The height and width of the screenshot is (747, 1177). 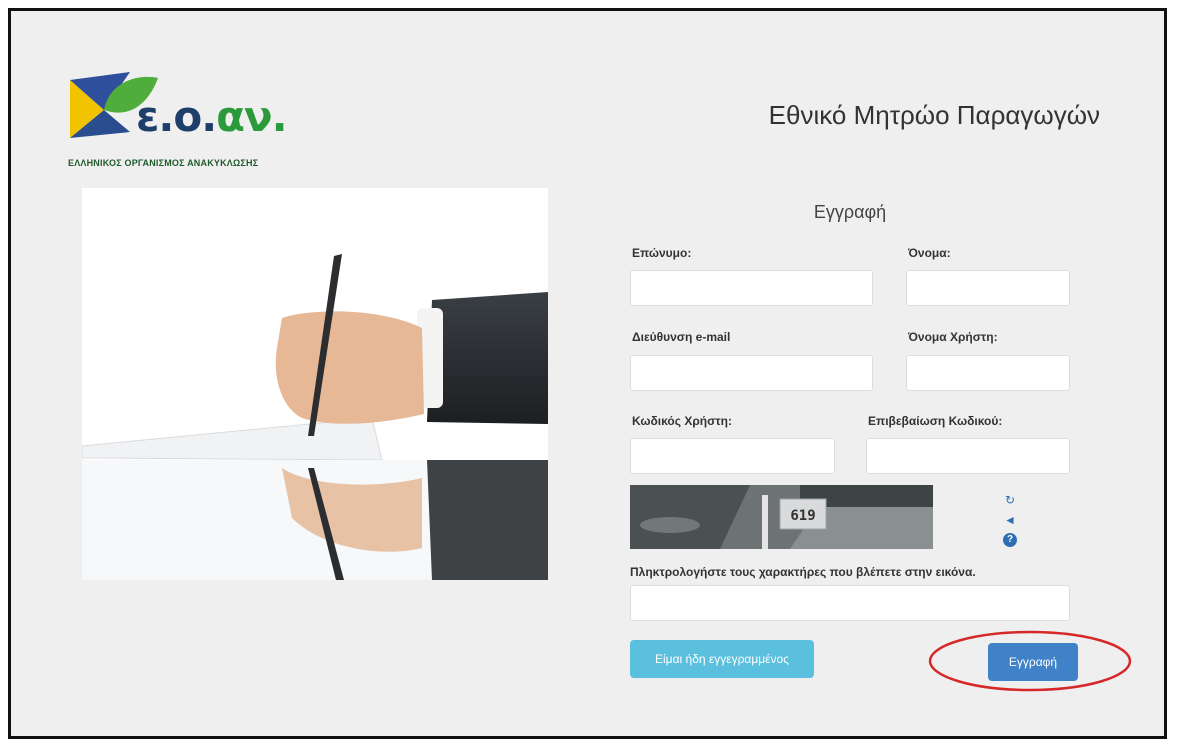 I want to click on logo-wordmark-main: ε.ο., so click(x=176, y=116).